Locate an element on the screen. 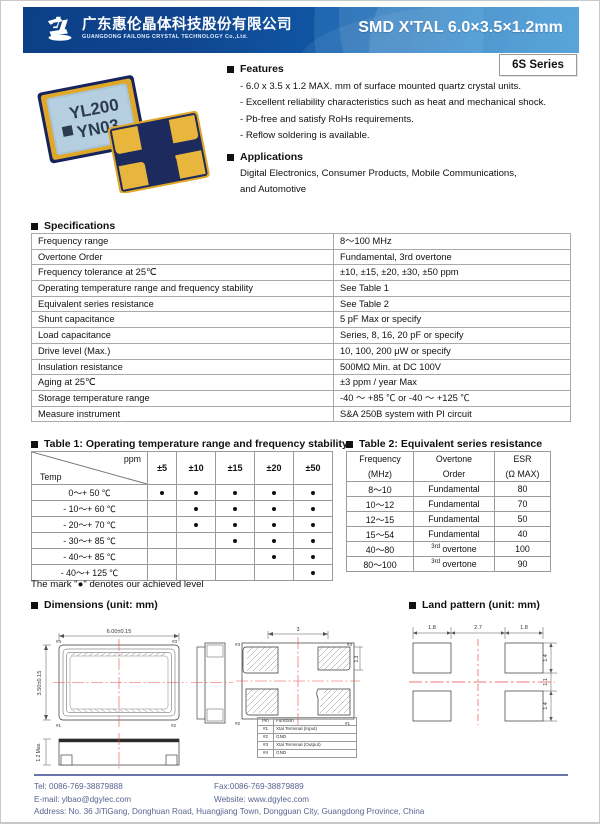 This screenshot has height=824, width=600. table1-column-header: ±15 is located at coordinates (235, 468).